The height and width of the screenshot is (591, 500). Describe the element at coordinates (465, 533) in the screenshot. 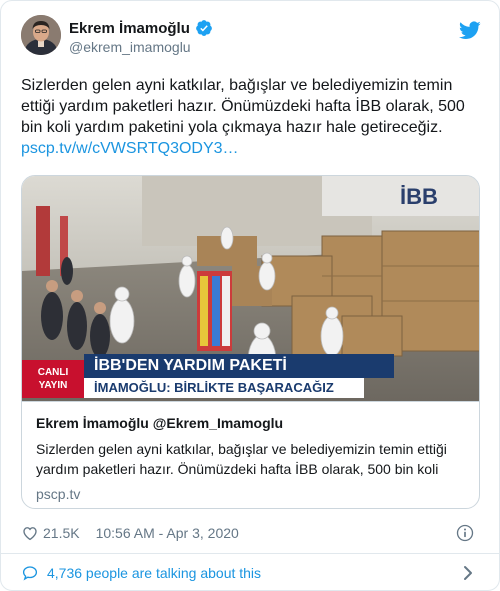

I see `info-icon` at that location.